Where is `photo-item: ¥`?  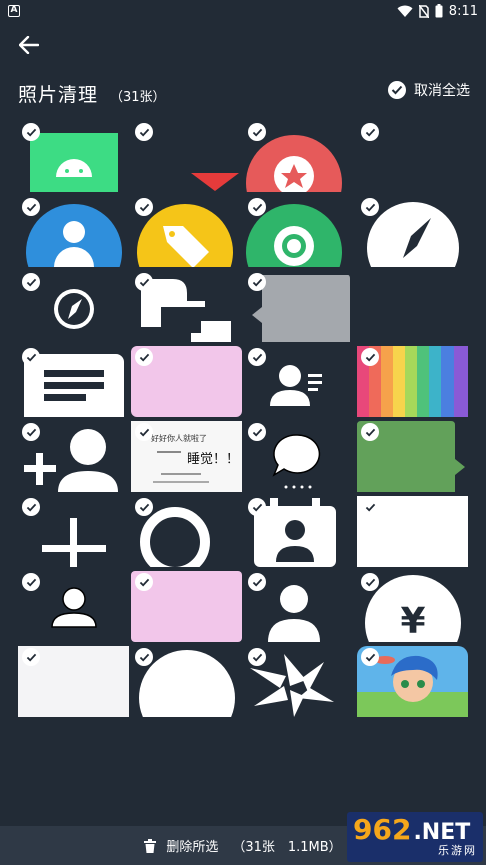 photo-item: ¥ is located at coordinates (412, 606).